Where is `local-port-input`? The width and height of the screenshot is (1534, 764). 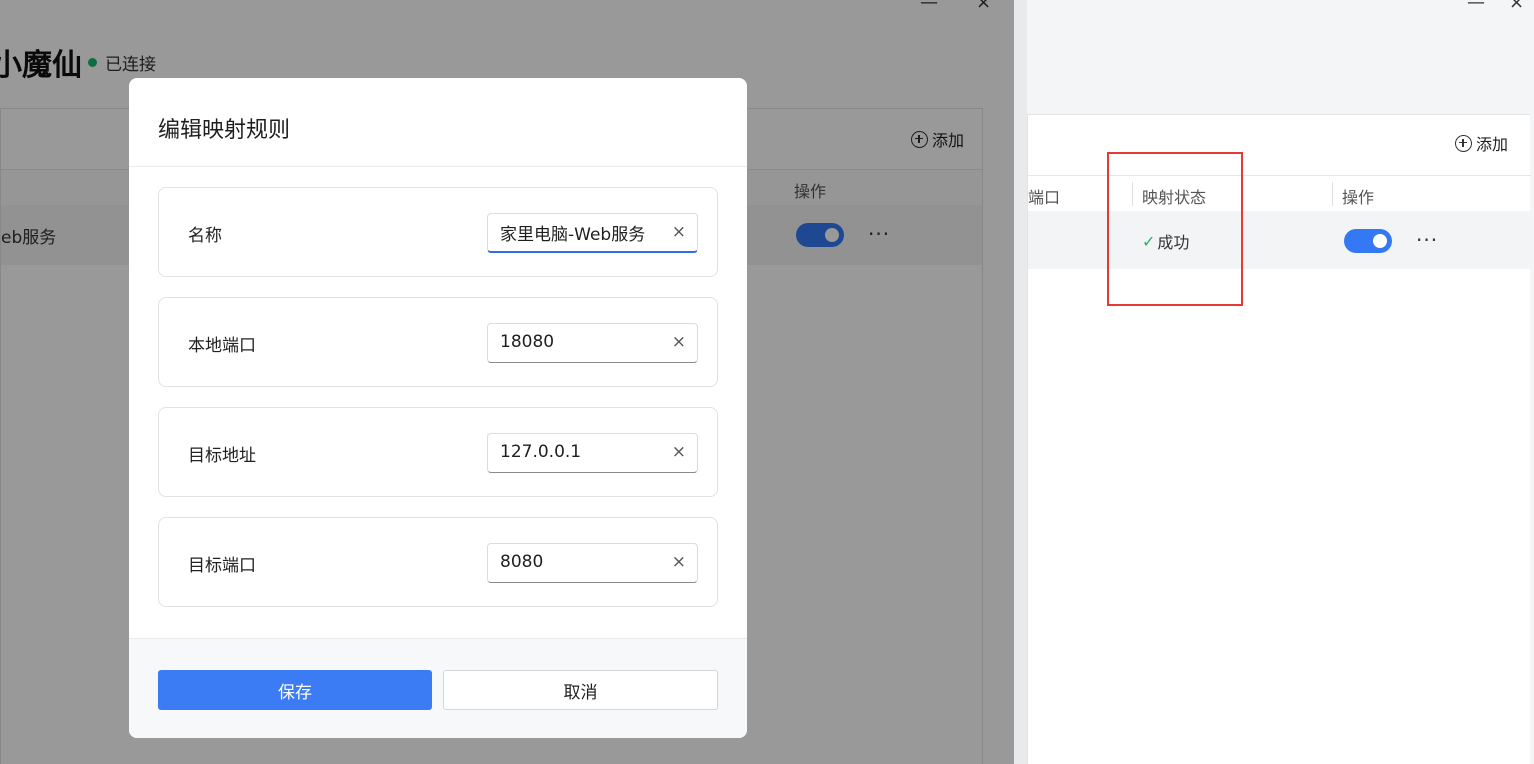
local-port-input is located at coordinates (584, 342).